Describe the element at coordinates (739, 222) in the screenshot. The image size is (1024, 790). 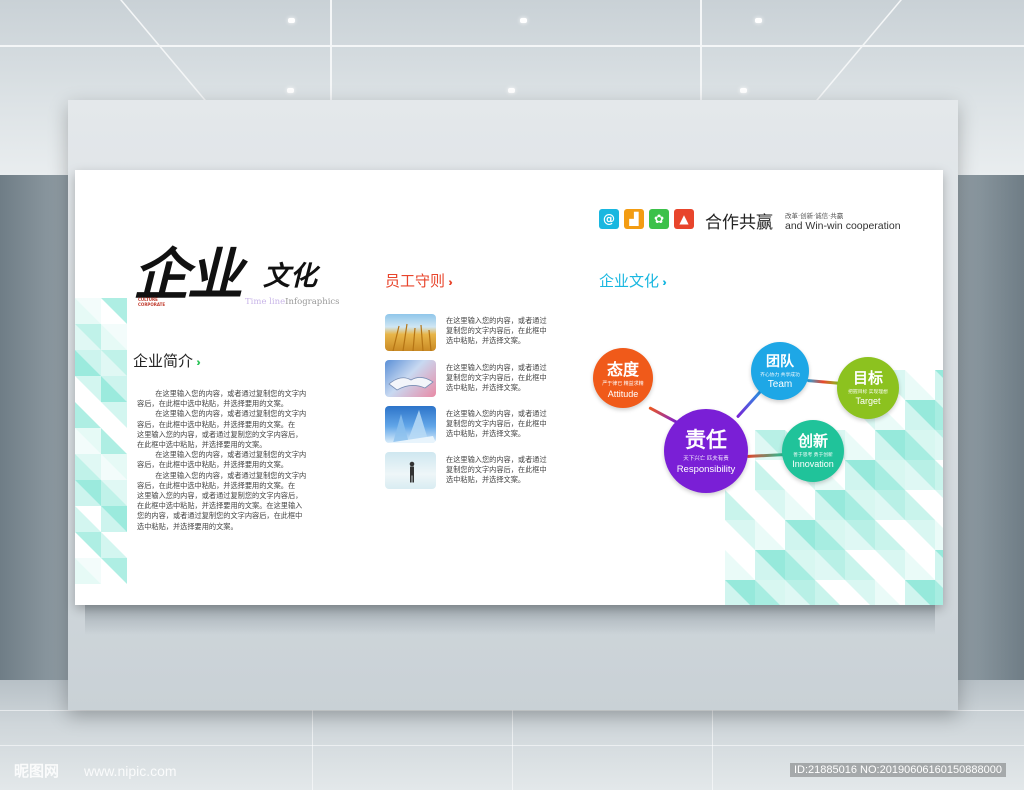
I see `slogan: 合作共赢` at that location.